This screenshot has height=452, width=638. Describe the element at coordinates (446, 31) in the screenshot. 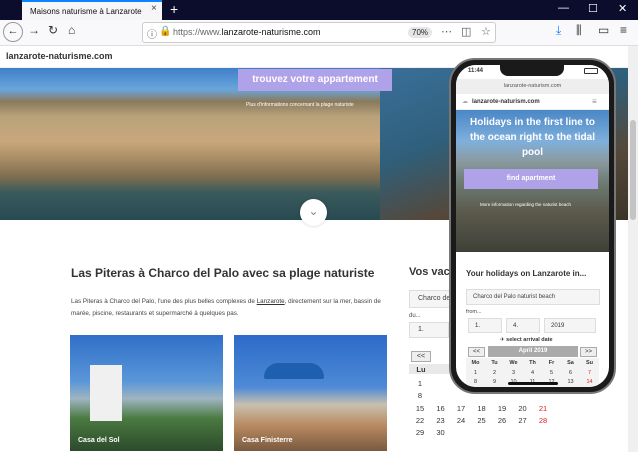

I see `page-actions-icon: ⋯` at that location.